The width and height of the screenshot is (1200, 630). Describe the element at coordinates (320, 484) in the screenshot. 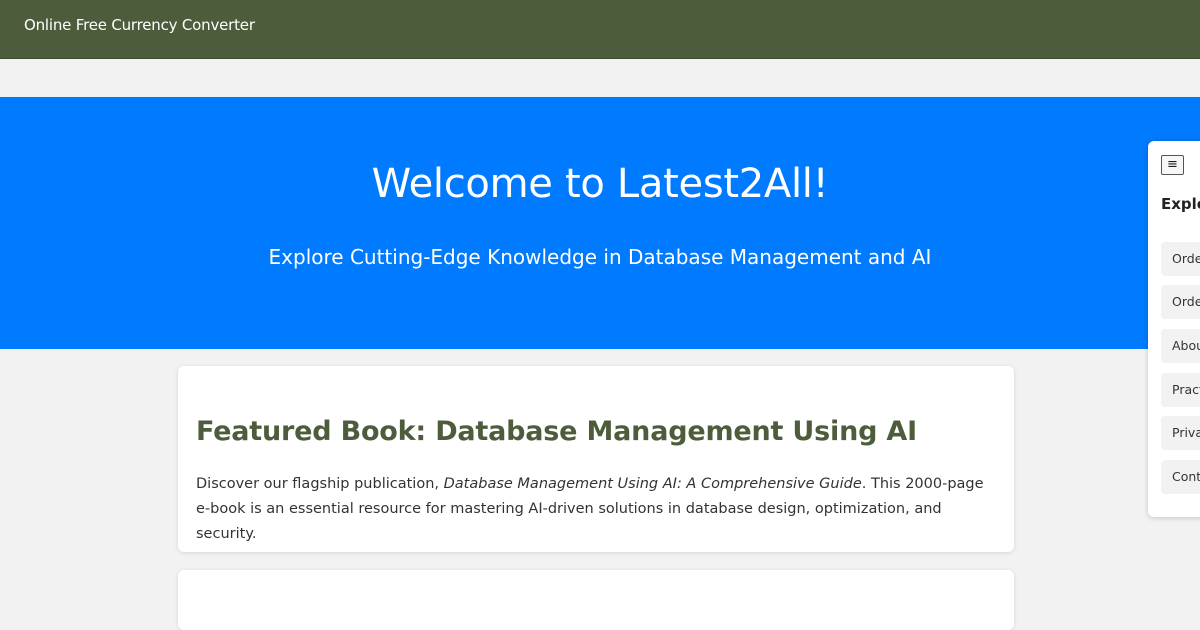

I see `desc-text-start: Discover our flagship publication,` at that location.